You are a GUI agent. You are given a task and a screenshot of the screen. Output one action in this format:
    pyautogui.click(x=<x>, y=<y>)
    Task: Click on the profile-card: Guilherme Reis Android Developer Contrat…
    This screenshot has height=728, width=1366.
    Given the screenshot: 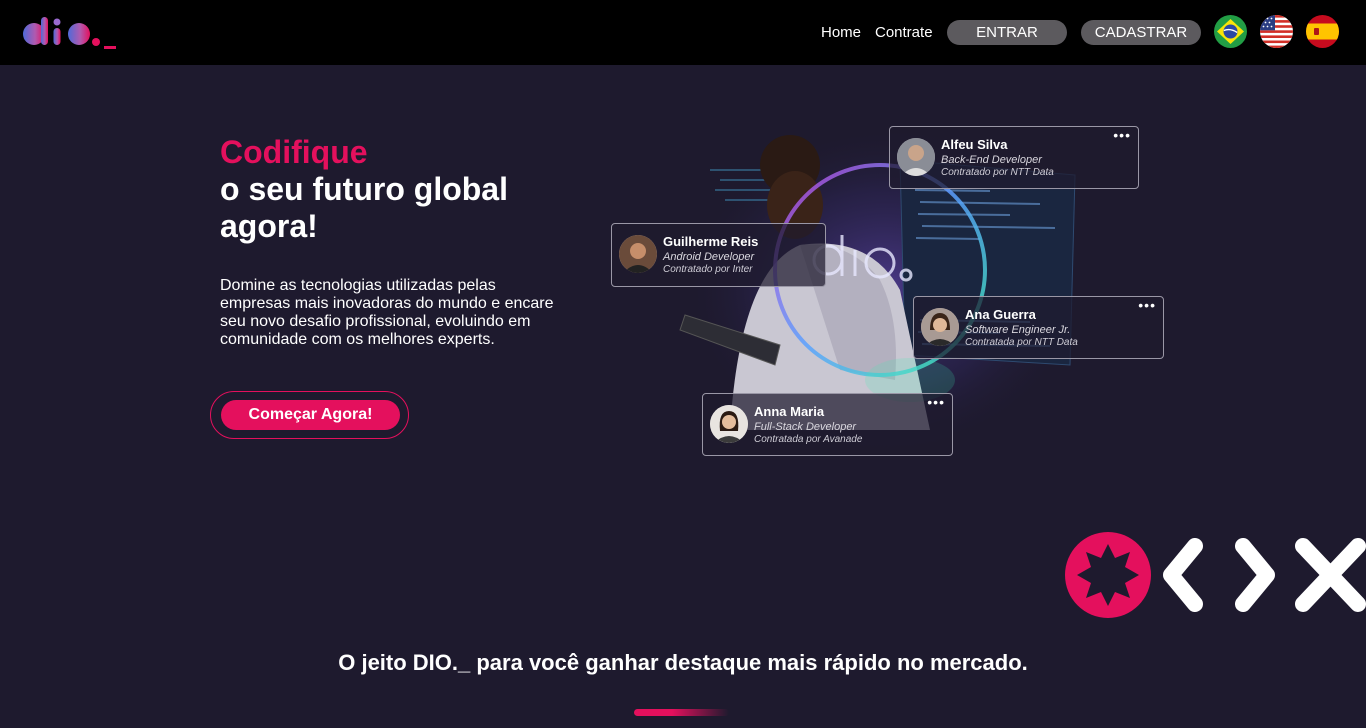 What is the action you would take?
    pyautogui.click(x=718, y=255)
    